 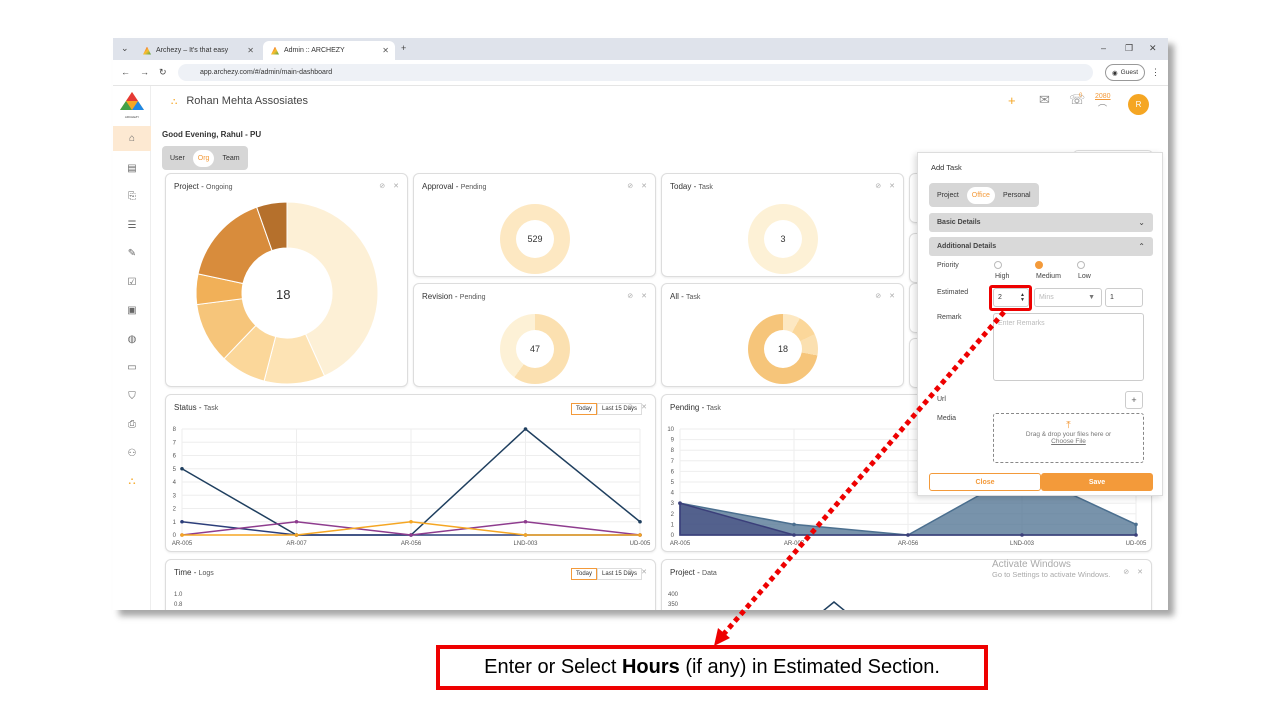 I want to click on sidebar-item-tasks: ☰, so click(x=132, y=226).